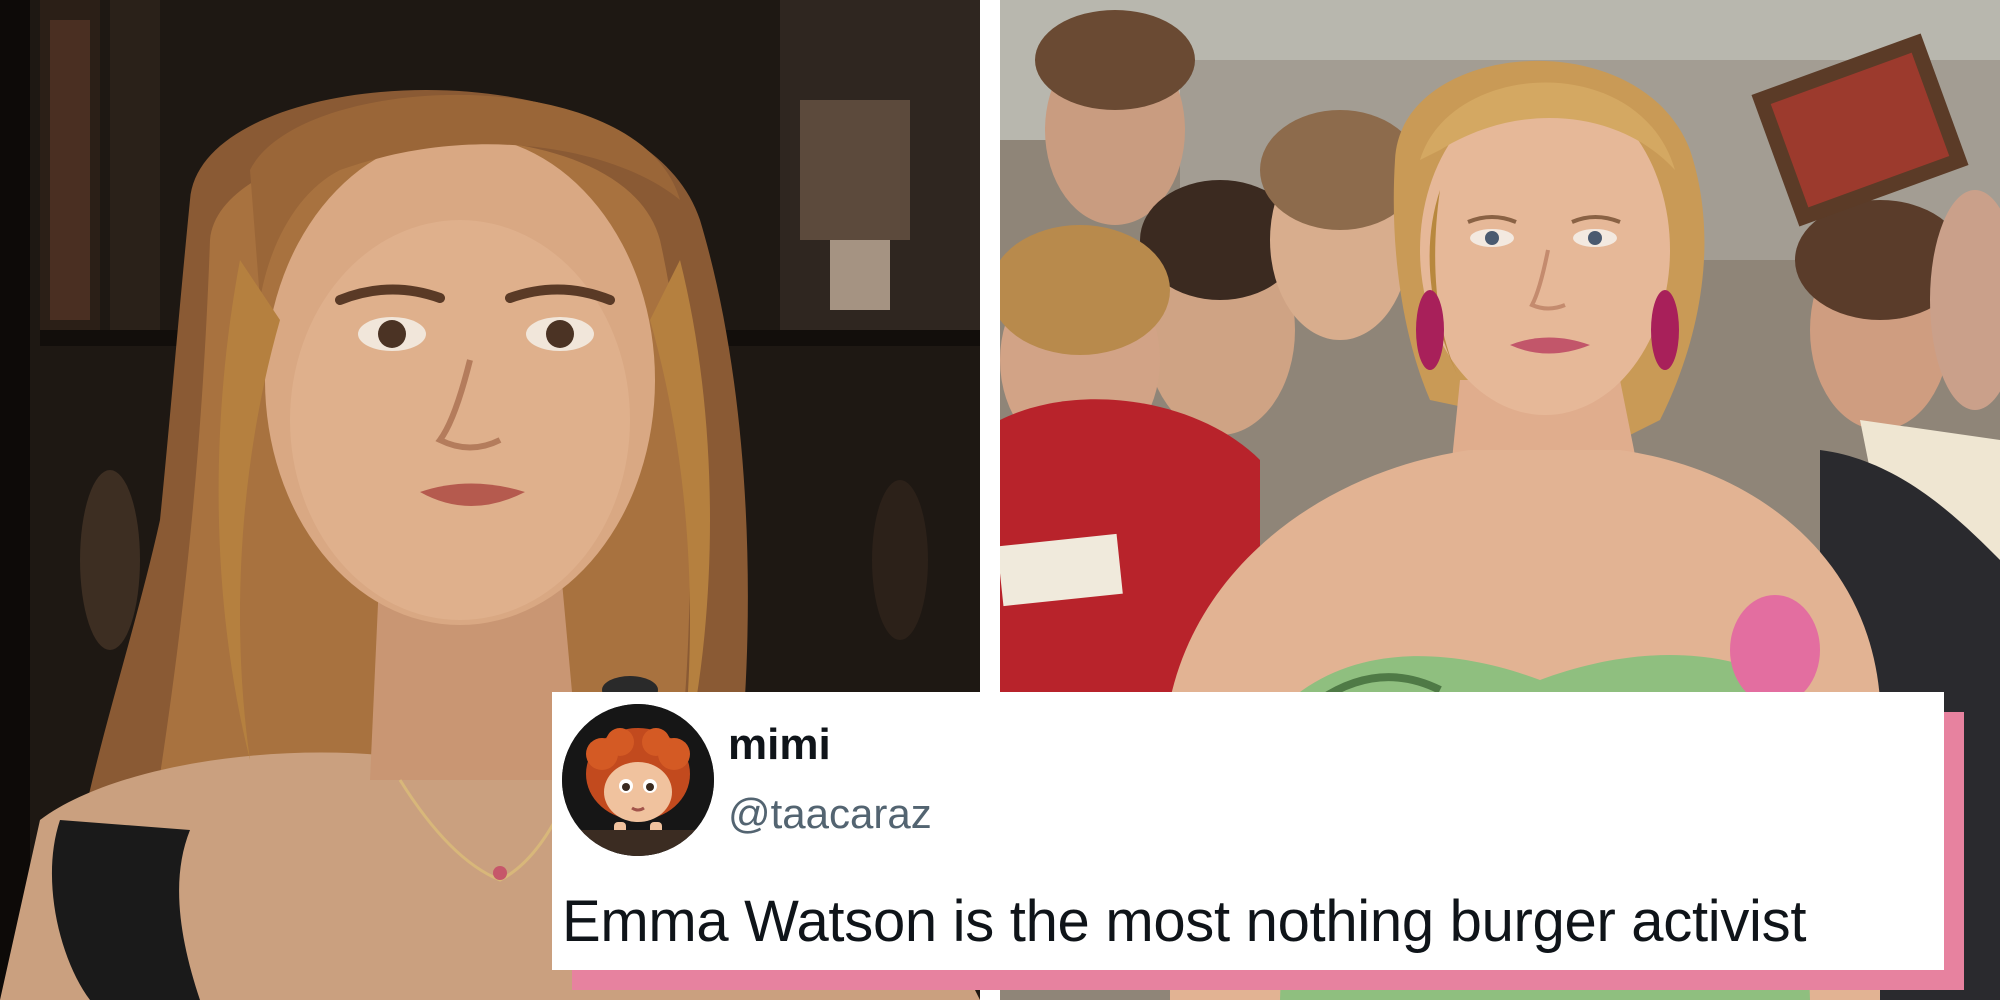  I want to click on cartoon-character-avatar, so click(638, 780).